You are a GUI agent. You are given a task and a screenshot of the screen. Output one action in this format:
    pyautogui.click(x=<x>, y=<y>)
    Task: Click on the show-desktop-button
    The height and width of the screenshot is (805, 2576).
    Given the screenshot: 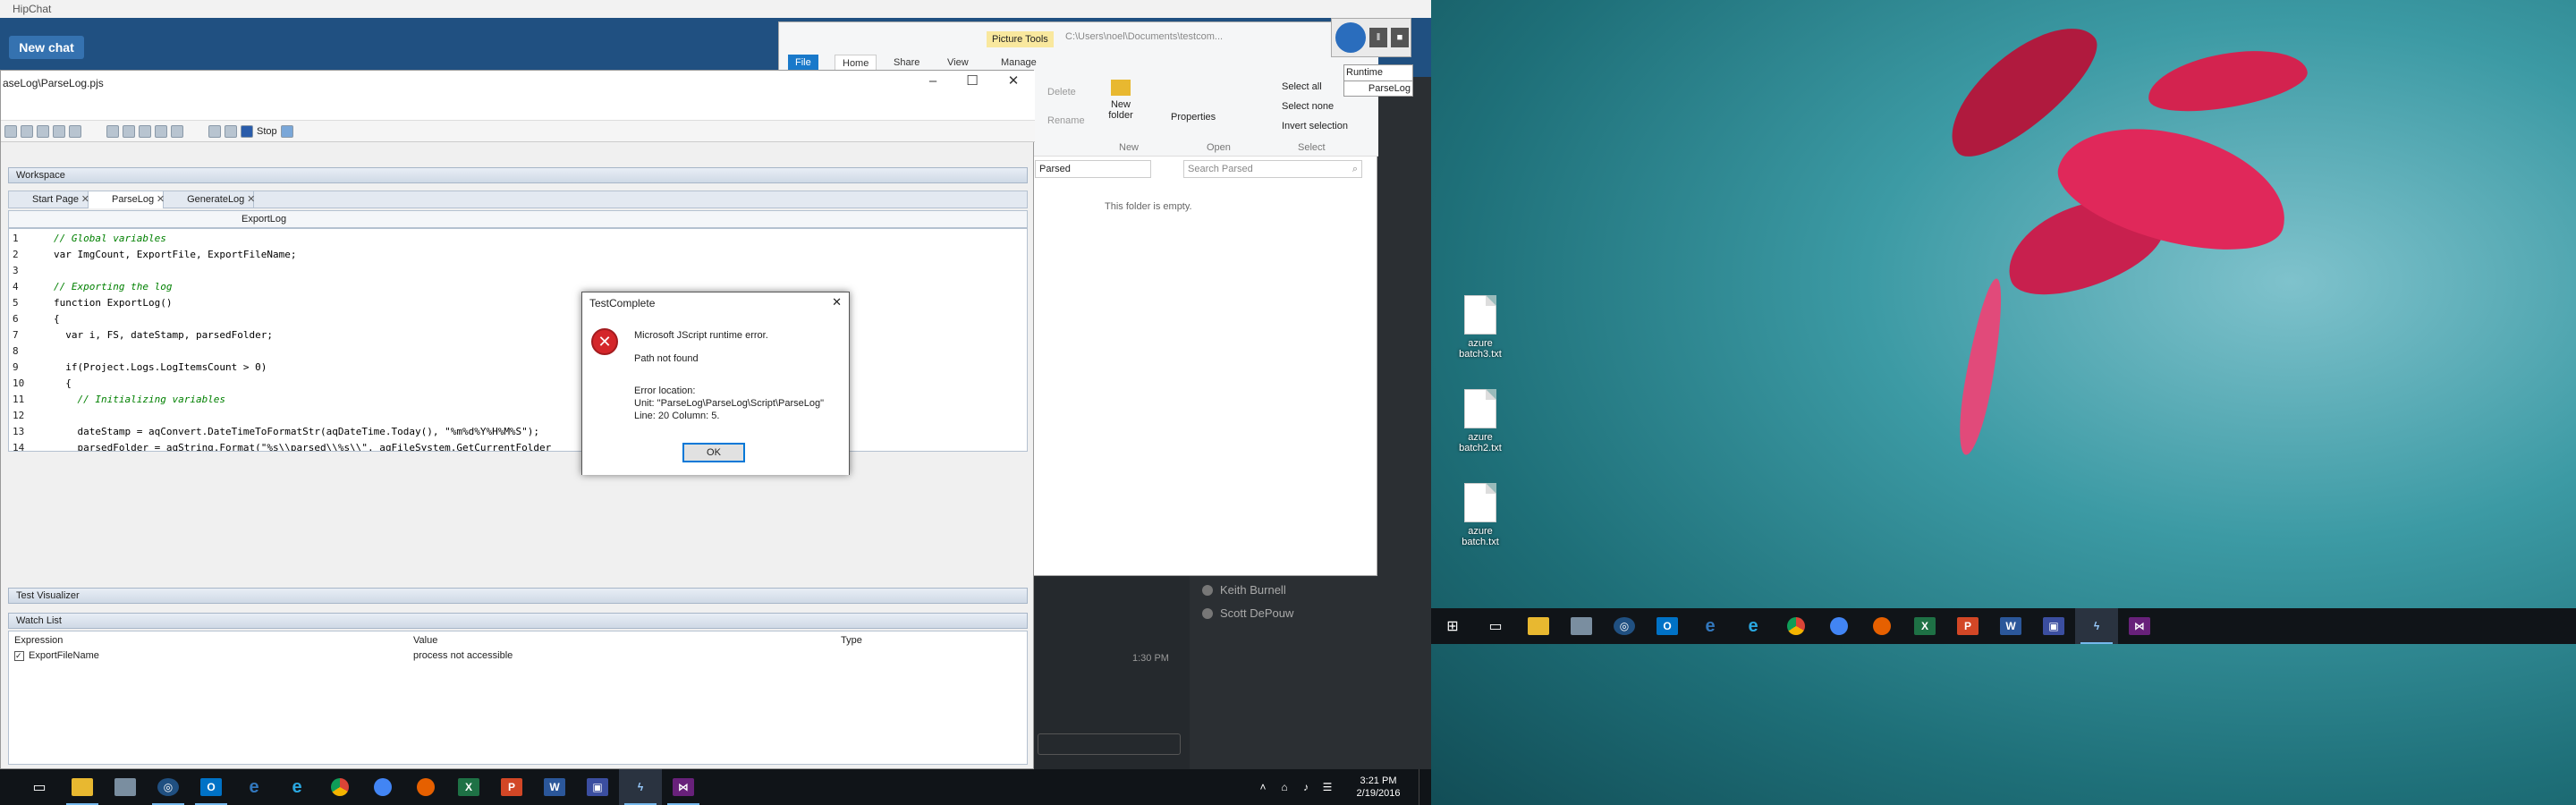 What is the action you would take?
    pyautogui.click(x=1425, y=787)
    